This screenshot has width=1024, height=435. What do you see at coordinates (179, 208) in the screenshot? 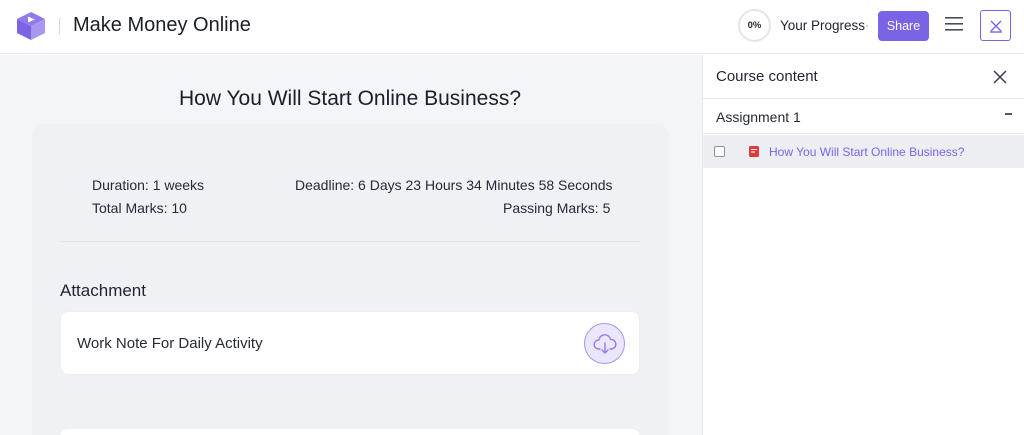
I see `total-marks-value: 10` at bounding box center [179, 208].